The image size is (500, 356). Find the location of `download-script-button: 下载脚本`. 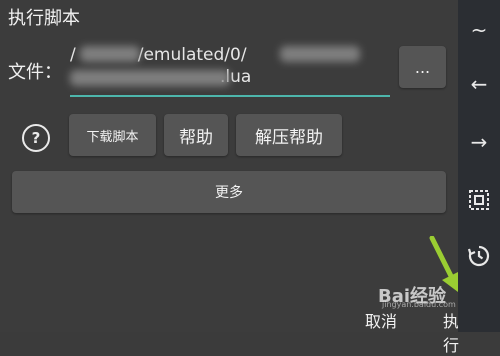

download-script-button: 下载脚本 is located at coordinates (112, 135).